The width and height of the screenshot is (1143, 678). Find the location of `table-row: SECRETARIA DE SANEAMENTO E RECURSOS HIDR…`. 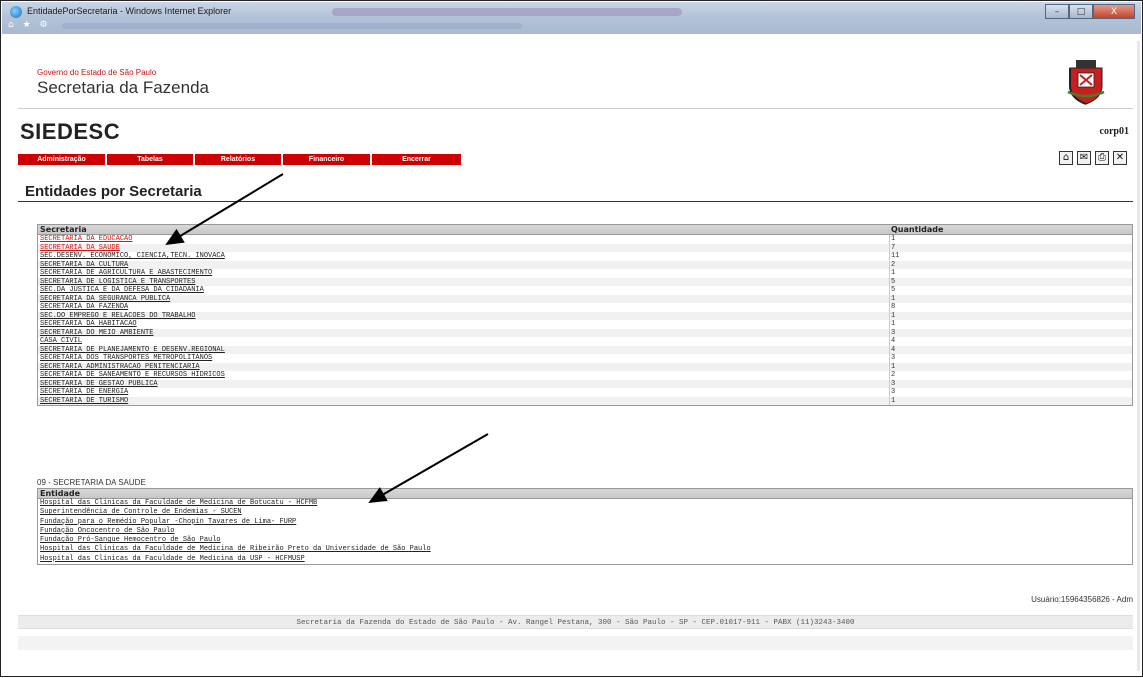

table-row: SECRETARIA DE SANEAMENTO E RECURSOS HIDR… is located at coordinates (585, 375).